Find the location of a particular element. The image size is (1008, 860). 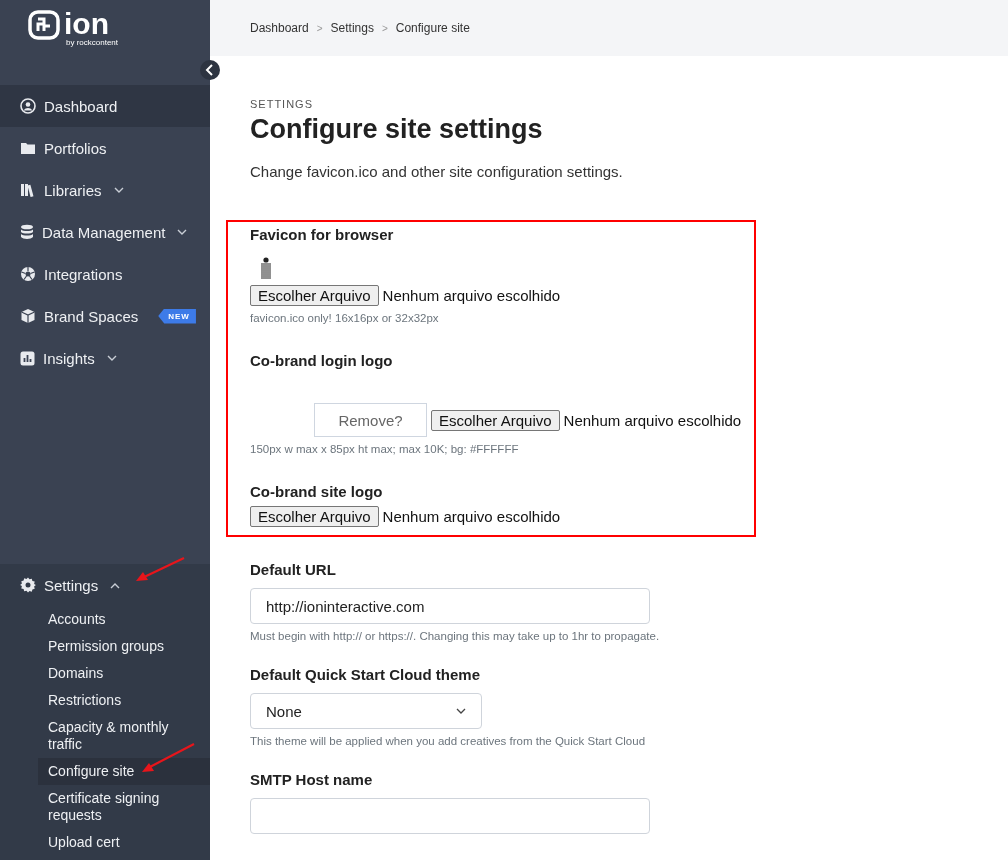

chart-icon is located at coordinates (27, 358).